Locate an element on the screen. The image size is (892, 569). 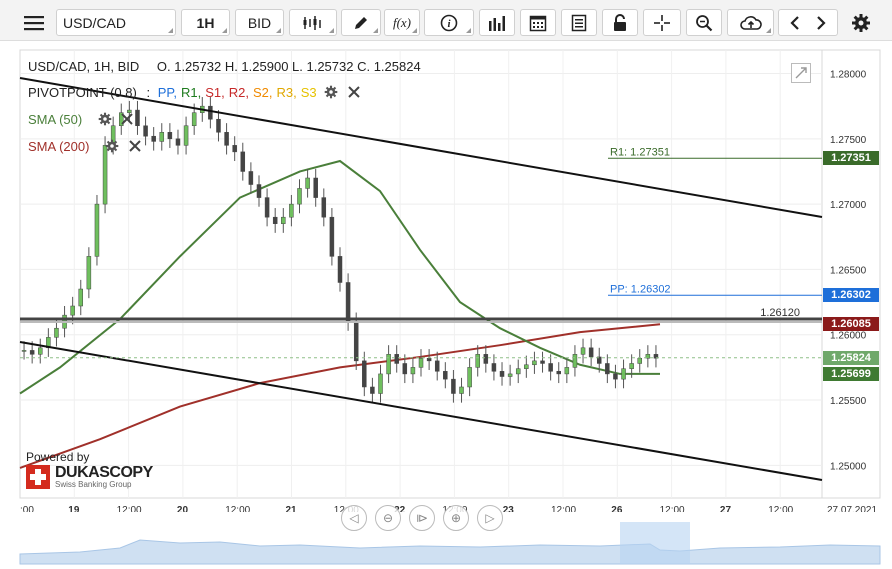
chart-toolbar: USD/CAD 1H BID f(x) i is located at coordinates (446, 20).